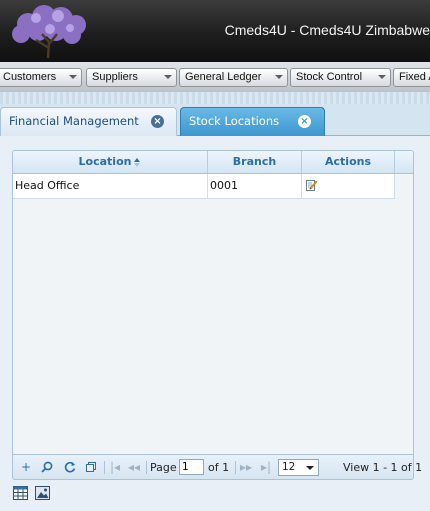 This screenshot has height=511, width=430. Describe the element at coordinates (298, 467) in the screenshot. I see `rows-per-page-select: 12` at that location.